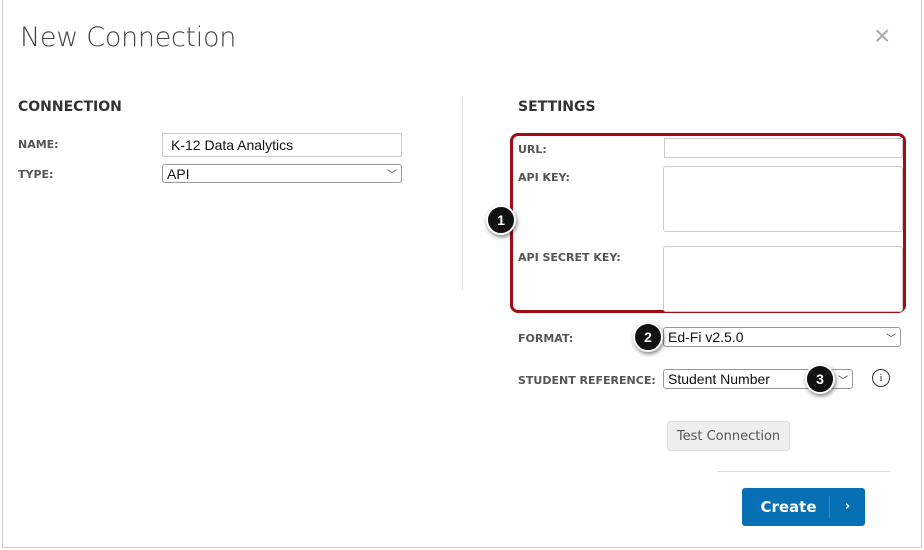 The height and width of the screenshot is (550, 924). What do you see at coordinates (532, 149) in the screenshot?
I see `url-label: URL:` at bounding box center [532, 149].